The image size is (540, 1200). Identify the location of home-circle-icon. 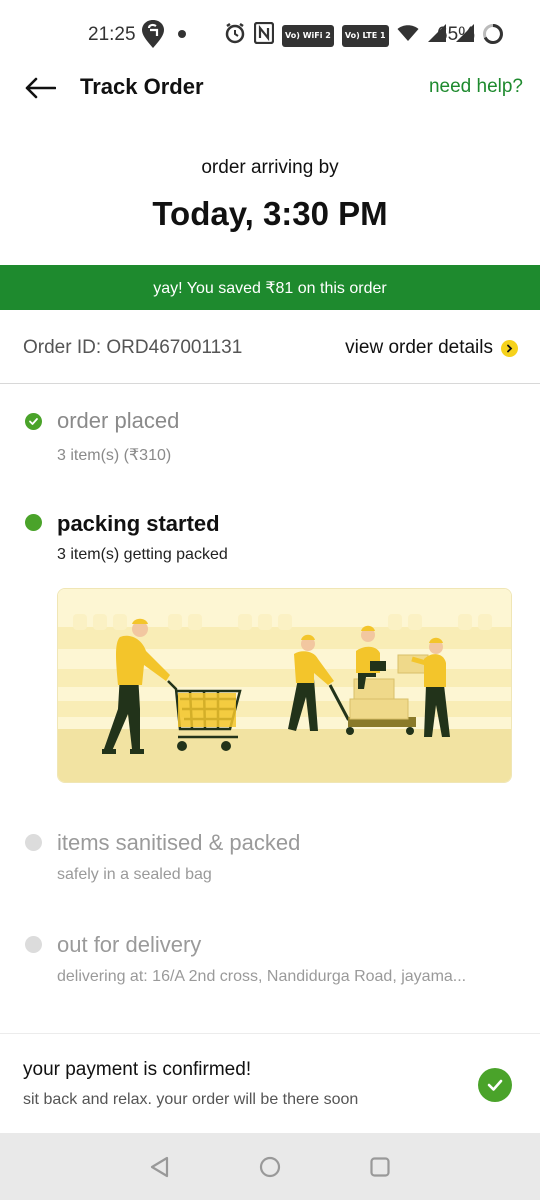
(270, 1167).